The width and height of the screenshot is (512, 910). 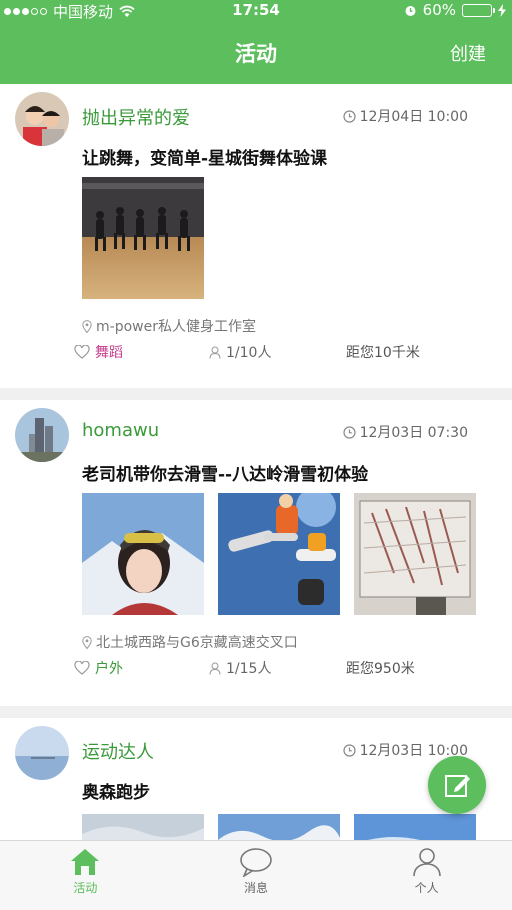 I want to click on like-tag: 舞蹈, so click(x=98, y=352).